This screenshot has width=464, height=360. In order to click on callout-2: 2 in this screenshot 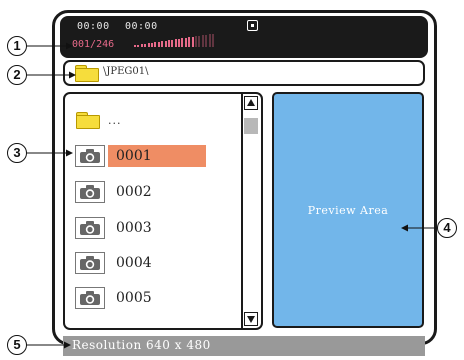, I will do `click(17, 75)`.